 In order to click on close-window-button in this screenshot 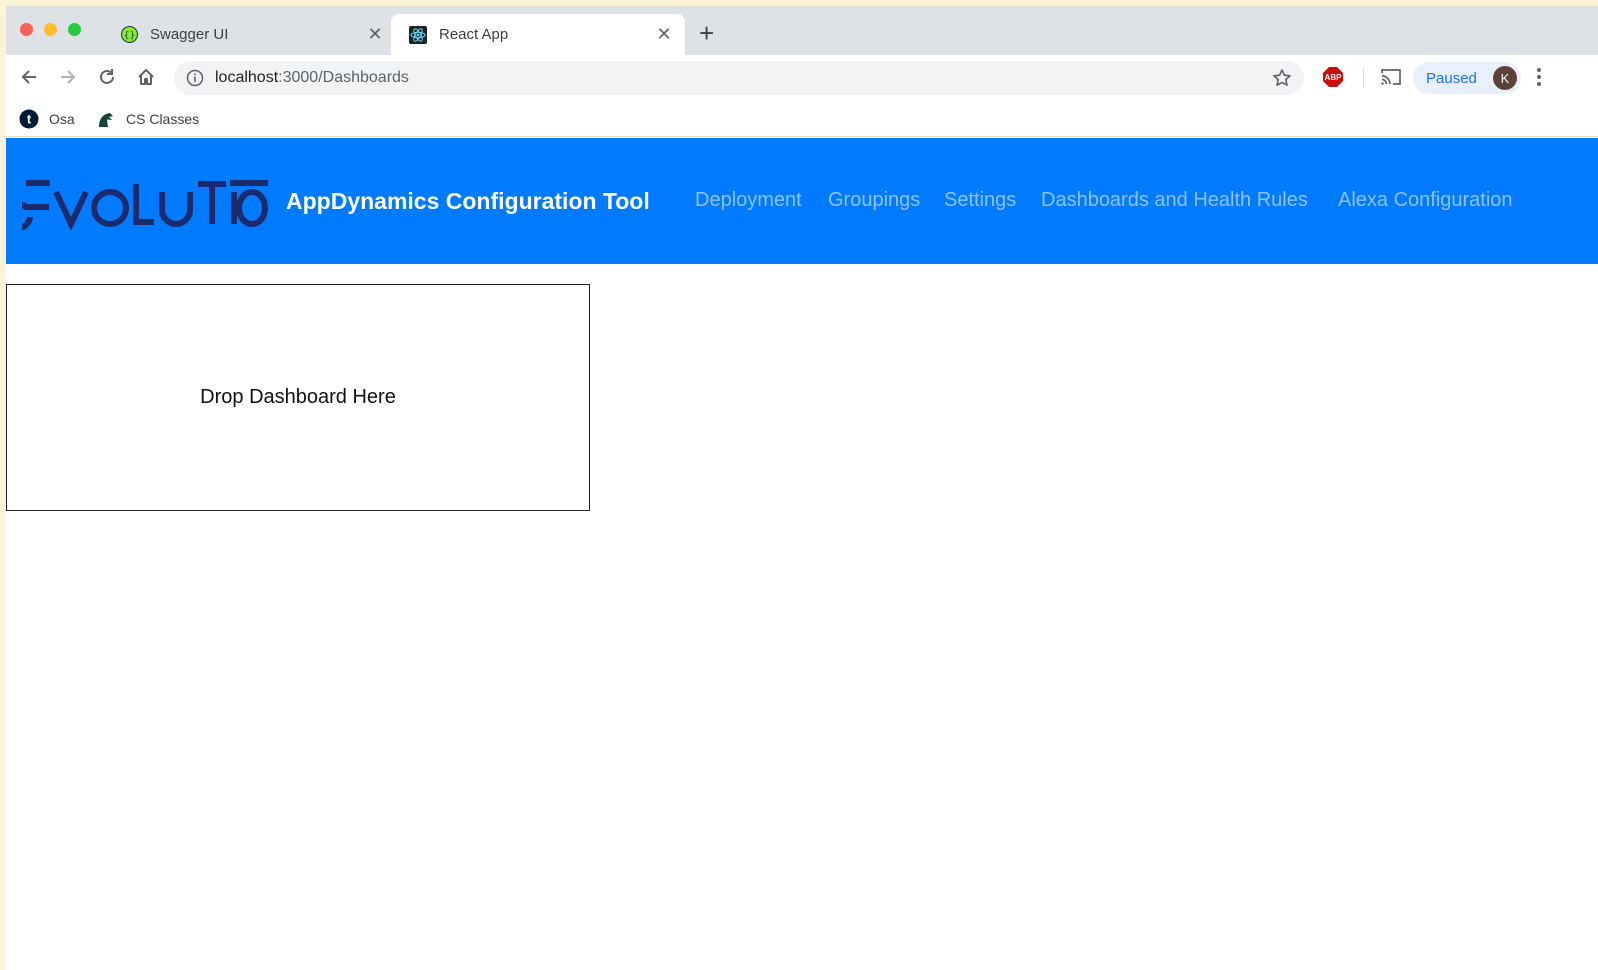, I will do `click(26, 29)`.